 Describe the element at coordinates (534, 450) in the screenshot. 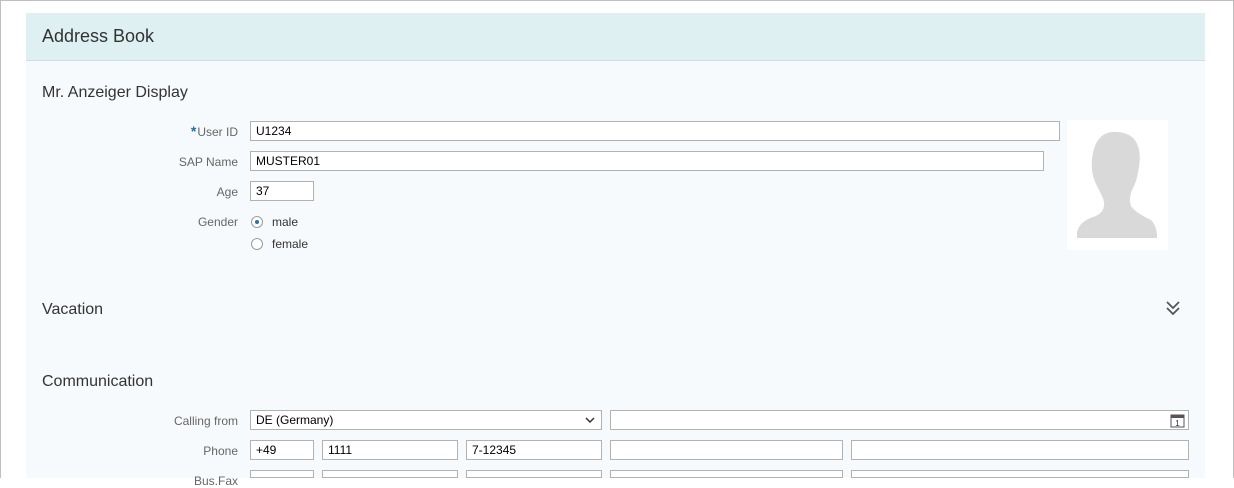

I see `phone-number-input: 7-12345` at that location.